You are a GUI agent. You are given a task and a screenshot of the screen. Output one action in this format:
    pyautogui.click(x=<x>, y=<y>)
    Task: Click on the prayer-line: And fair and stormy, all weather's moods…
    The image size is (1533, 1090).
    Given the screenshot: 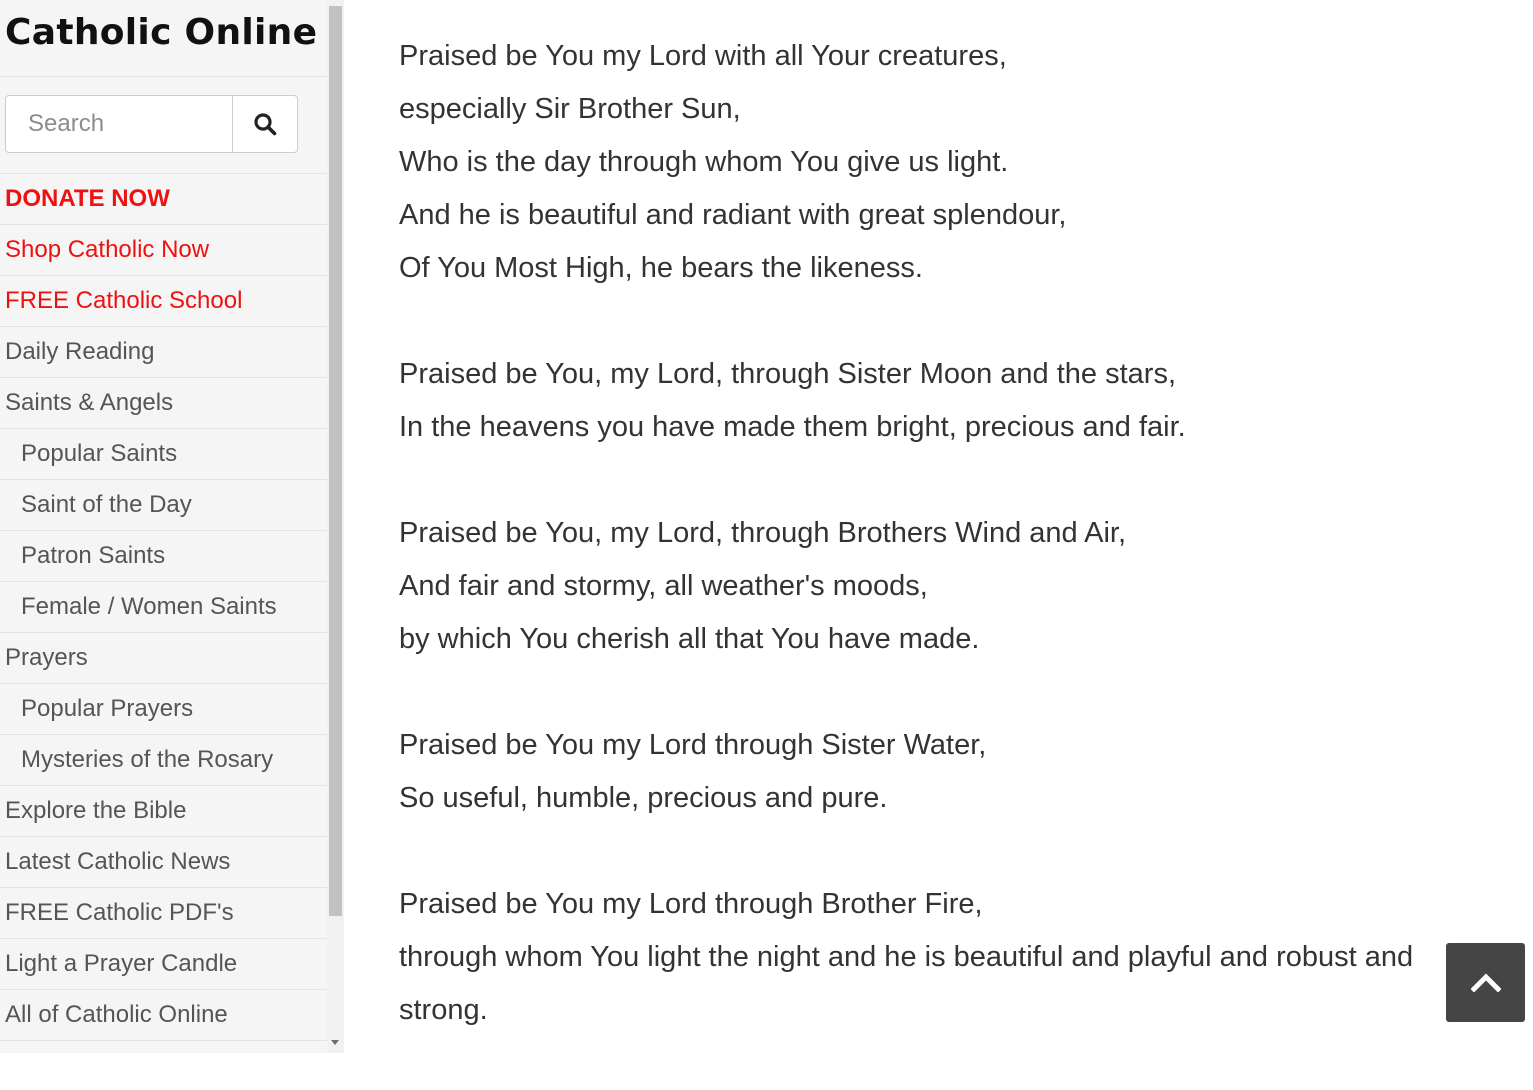 What is the action you would take?
    pyautogui.click(x=663, y=586)
    